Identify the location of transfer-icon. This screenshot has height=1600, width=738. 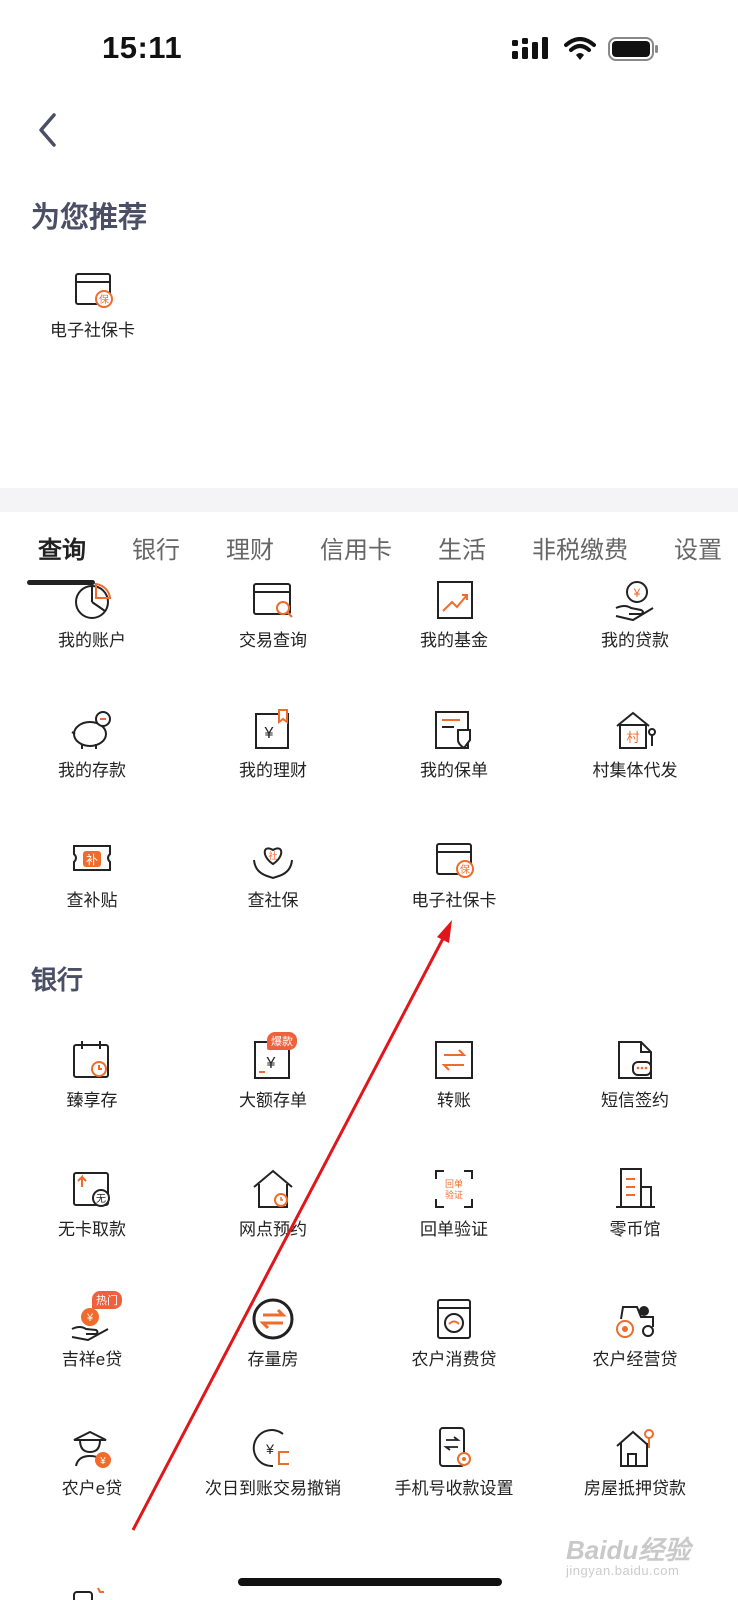
(454, 1060).